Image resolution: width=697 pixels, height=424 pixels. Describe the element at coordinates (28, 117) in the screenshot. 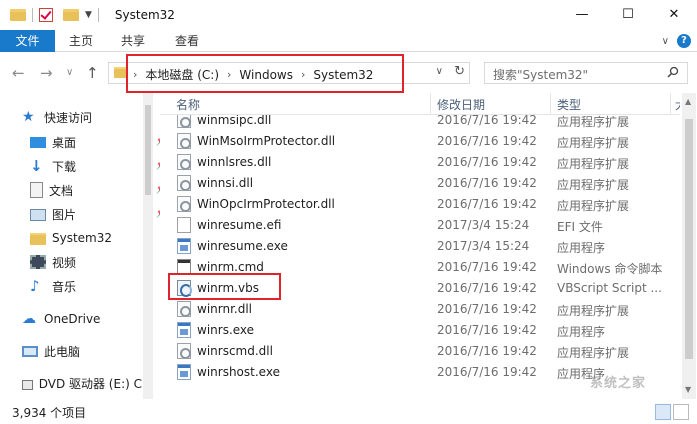

I see `star-icon: ★` at that location.